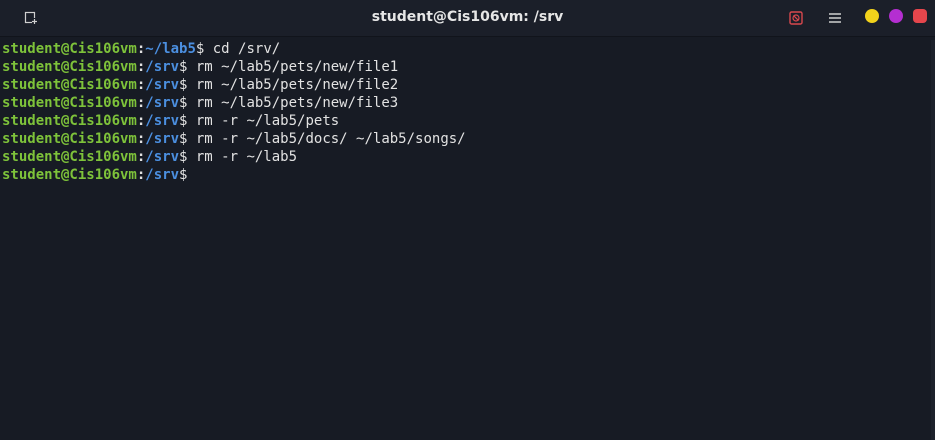 The width and height of the screenshot is (935, 440). I want to click on command-text: rm -r ~/lab5/pets, so click(263, 121).